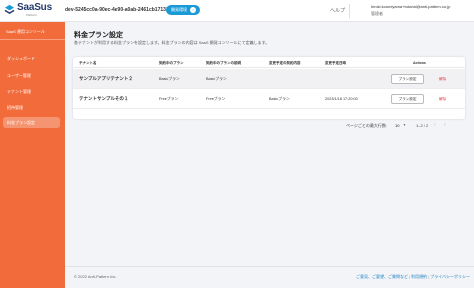  Describe the element at coordinates (419, 276) in the screenshot. I see `terms-link: 利用規約` at that location.